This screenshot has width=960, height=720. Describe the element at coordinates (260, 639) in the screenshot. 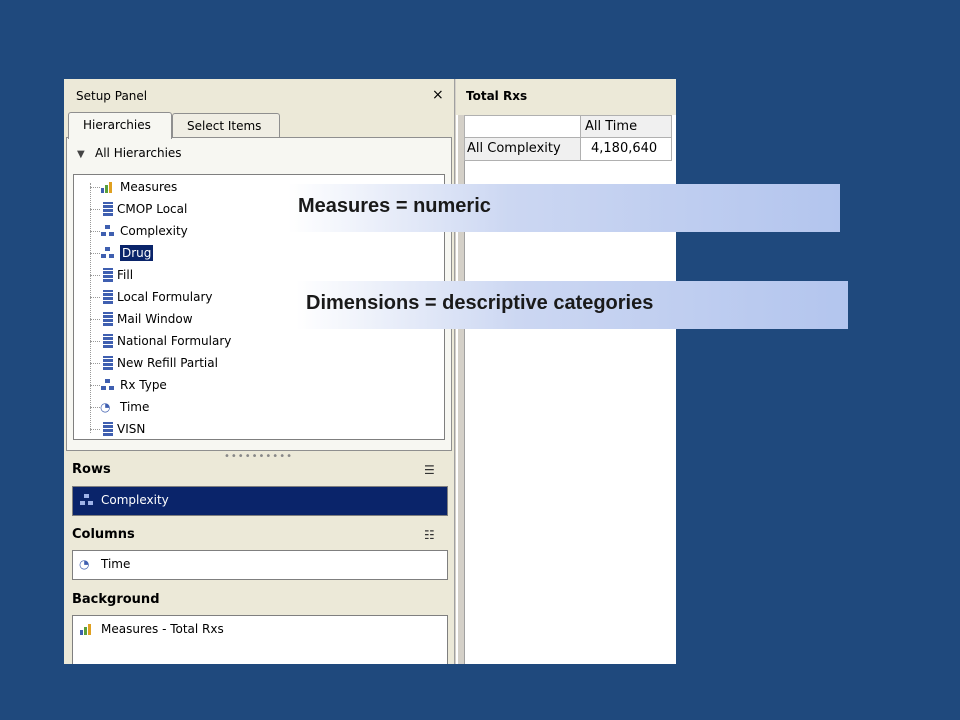

I see `background-drop-zone: Measures - Total Rxs` at that location.